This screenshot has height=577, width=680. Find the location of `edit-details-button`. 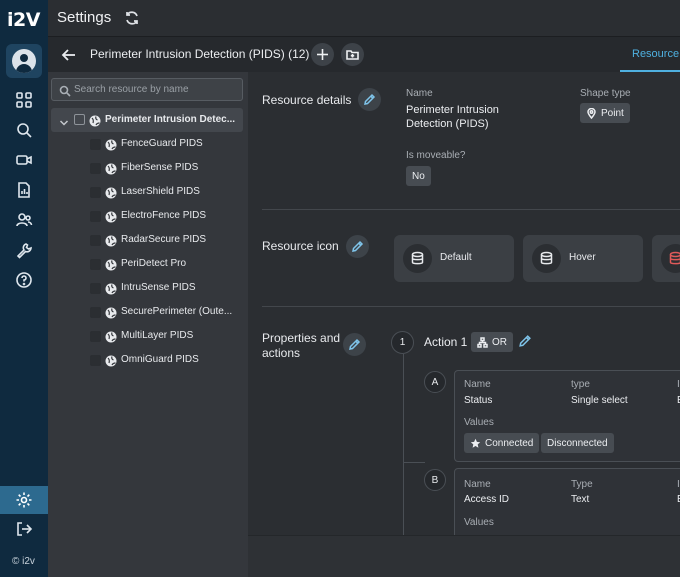

edit-details-button is located at coordinates (369, 99).